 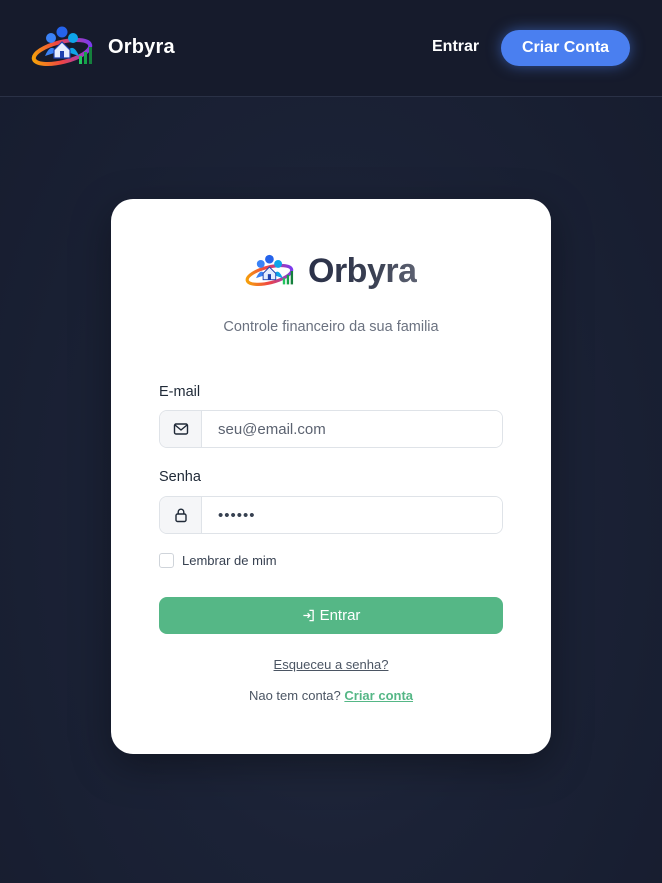 I want to click on email-addon, so click(x=181, y=429).